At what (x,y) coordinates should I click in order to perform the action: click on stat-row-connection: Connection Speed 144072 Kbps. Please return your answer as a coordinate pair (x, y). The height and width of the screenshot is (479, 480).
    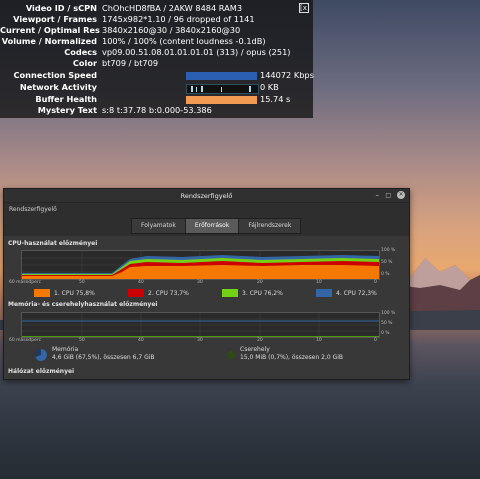
    Looking at the image, I should click on (163, 75).